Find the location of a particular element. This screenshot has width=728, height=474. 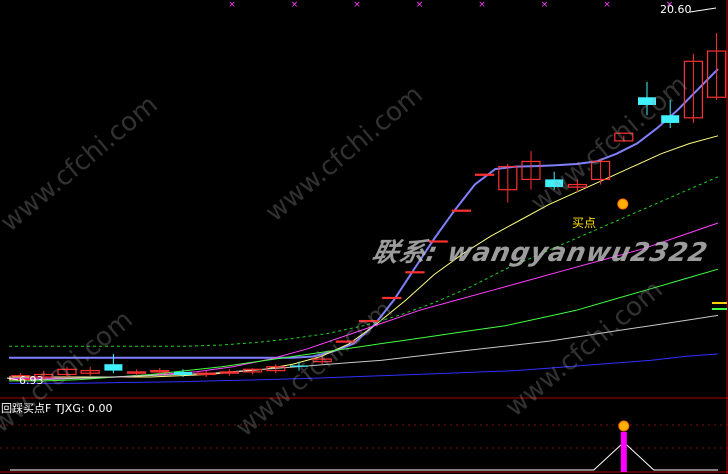

high-price-arrow is located at coordinates (703, 10).